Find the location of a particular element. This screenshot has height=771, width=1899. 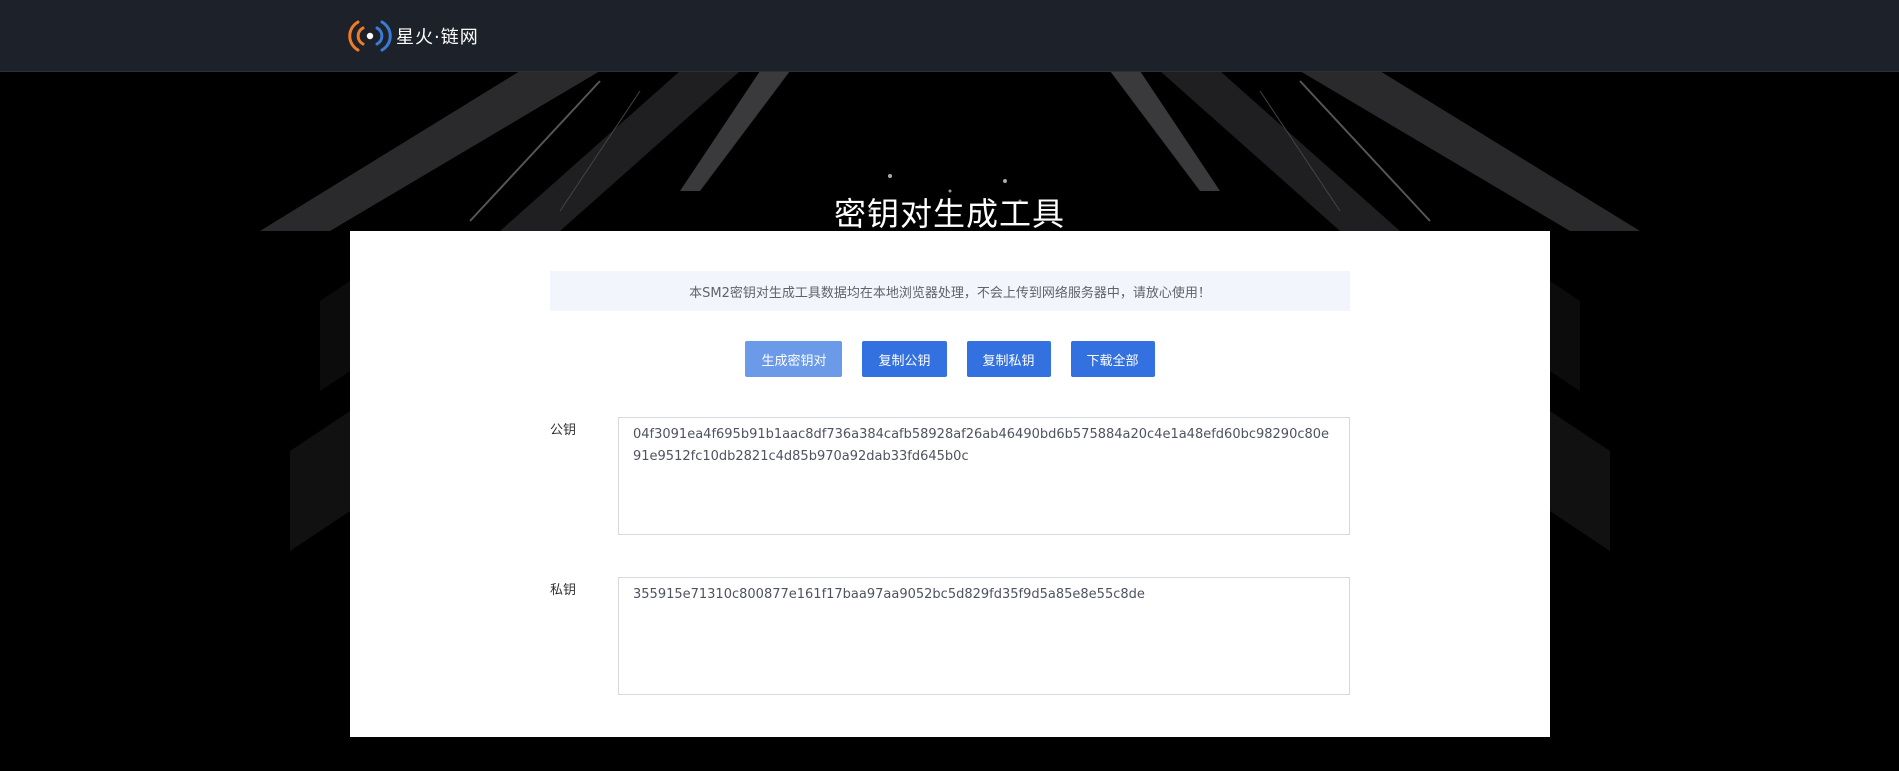

private-key-label: 私钥 is located at coordinates (563, 590).